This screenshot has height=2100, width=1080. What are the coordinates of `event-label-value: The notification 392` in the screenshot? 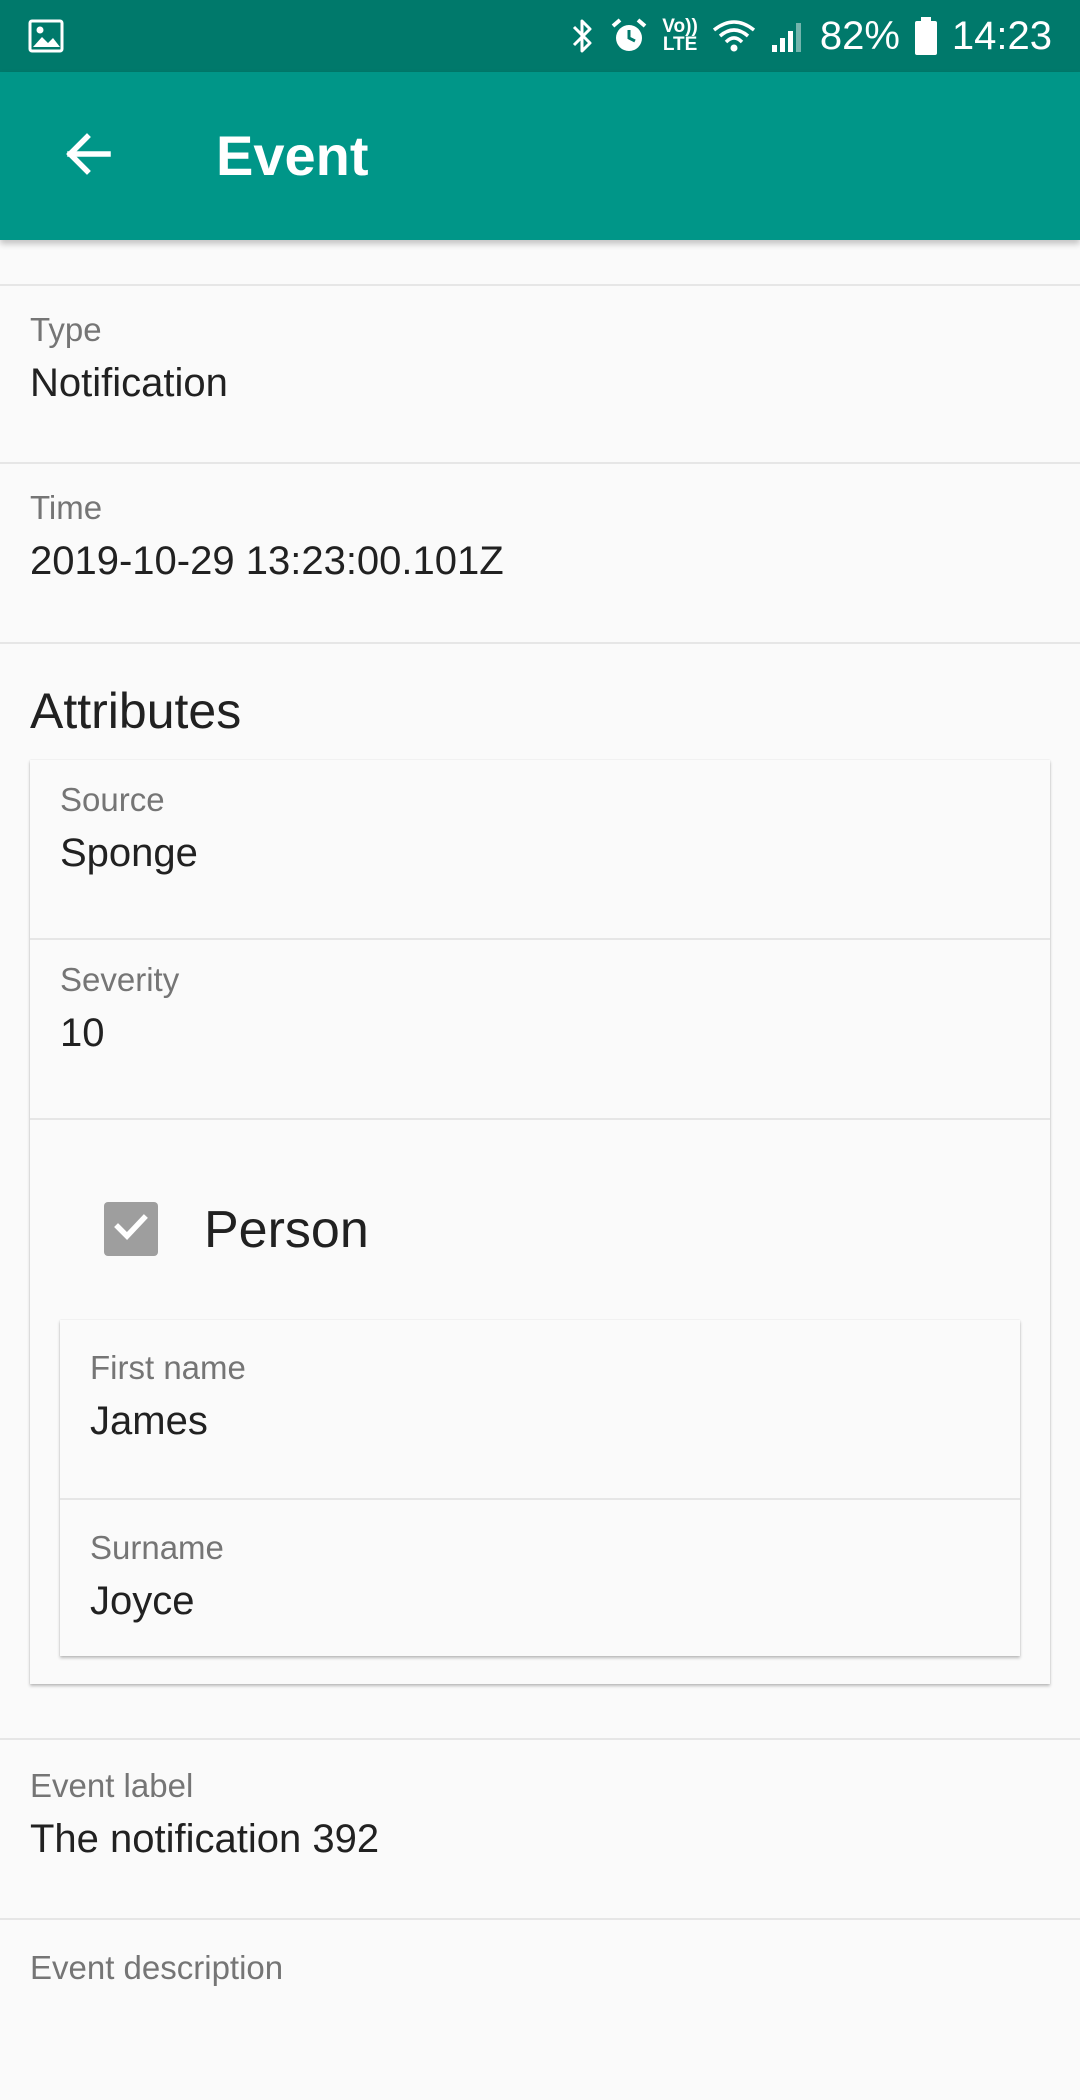 It's located at (205, 1839).